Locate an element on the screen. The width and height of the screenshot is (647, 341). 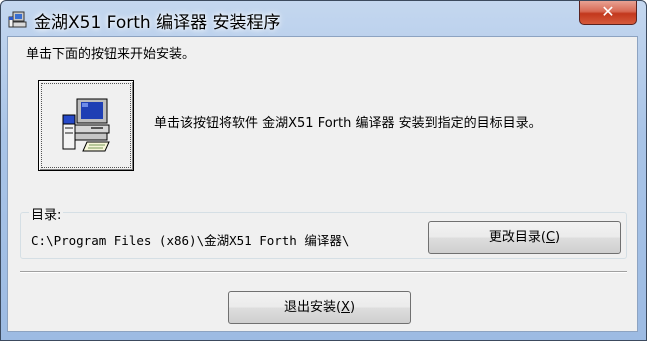
setup-app-icon is located at coordinates (17, 19).